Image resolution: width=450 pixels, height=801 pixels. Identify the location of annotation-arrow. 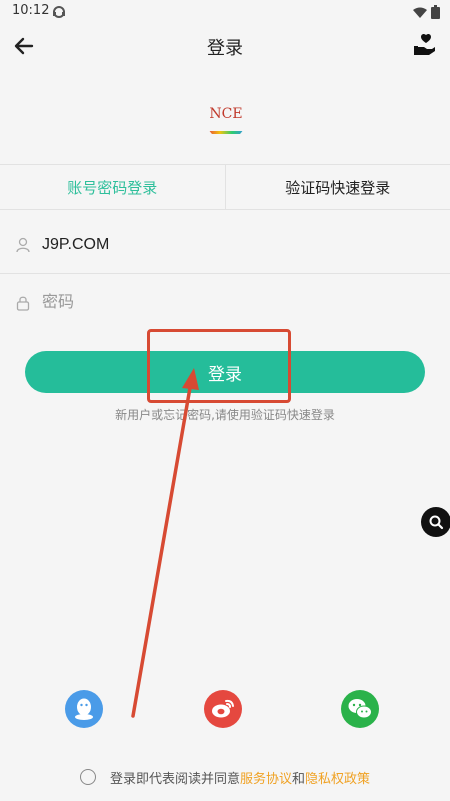
(165, 543).